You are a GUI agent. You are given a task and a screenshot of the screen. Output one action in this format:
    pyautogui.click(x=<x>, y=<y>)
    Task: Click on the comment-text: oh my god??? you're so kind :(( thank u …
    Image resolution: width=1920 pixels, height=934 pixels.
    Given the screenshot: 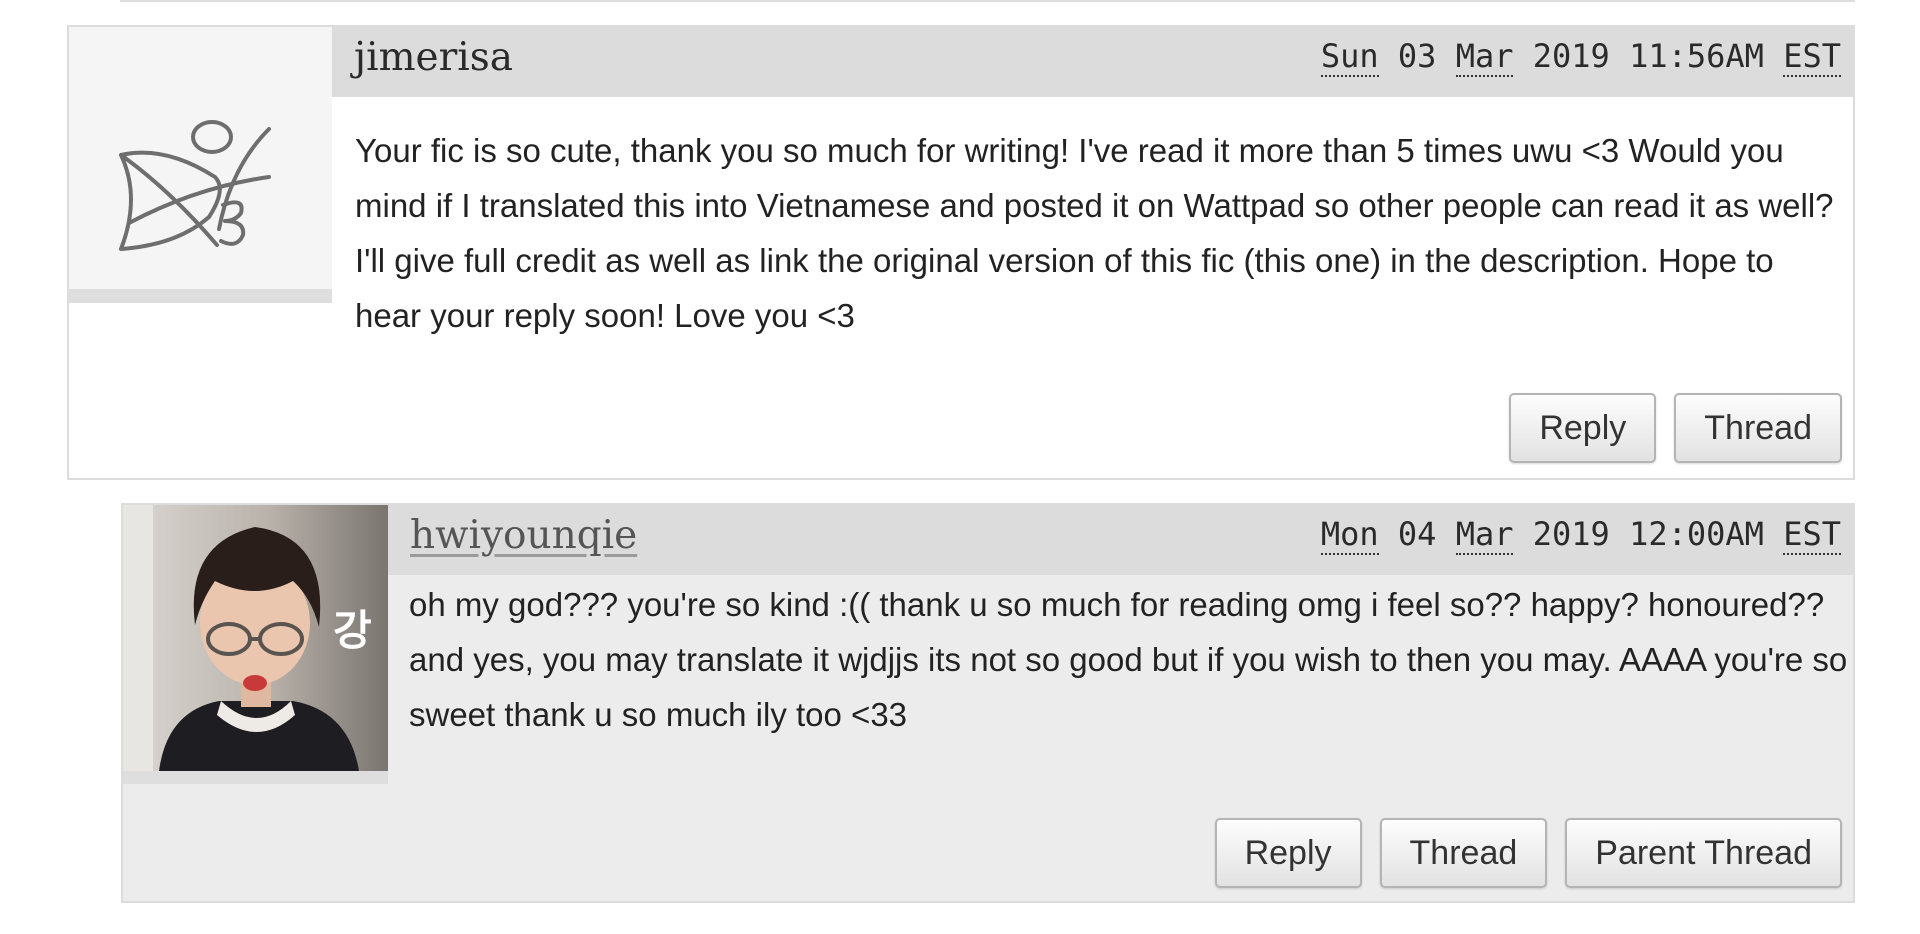 What is the action you would take?
    pyautogui.click(x=1128, y=659)
    